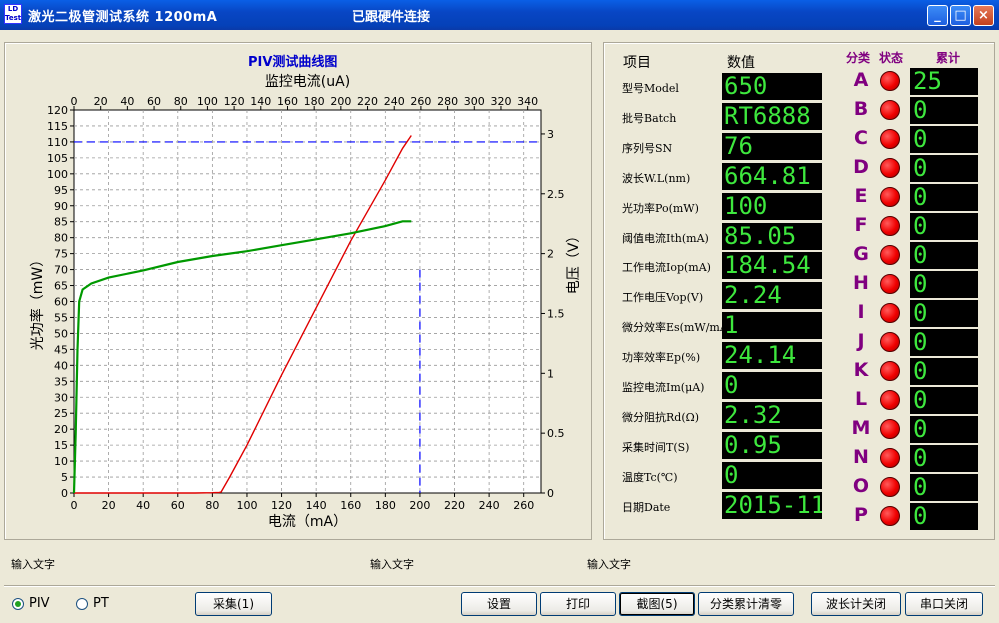  I want to click on x-tick-label: 40, so click(143, 505).